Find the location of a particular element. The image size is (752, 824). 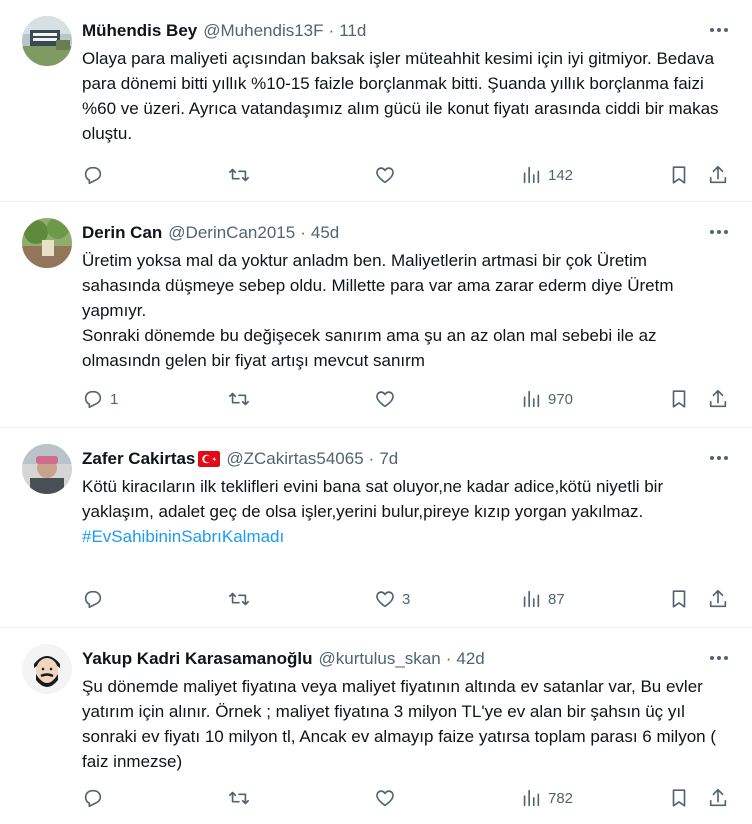

turkey-flag-icon is located at coordinates (209, 459).